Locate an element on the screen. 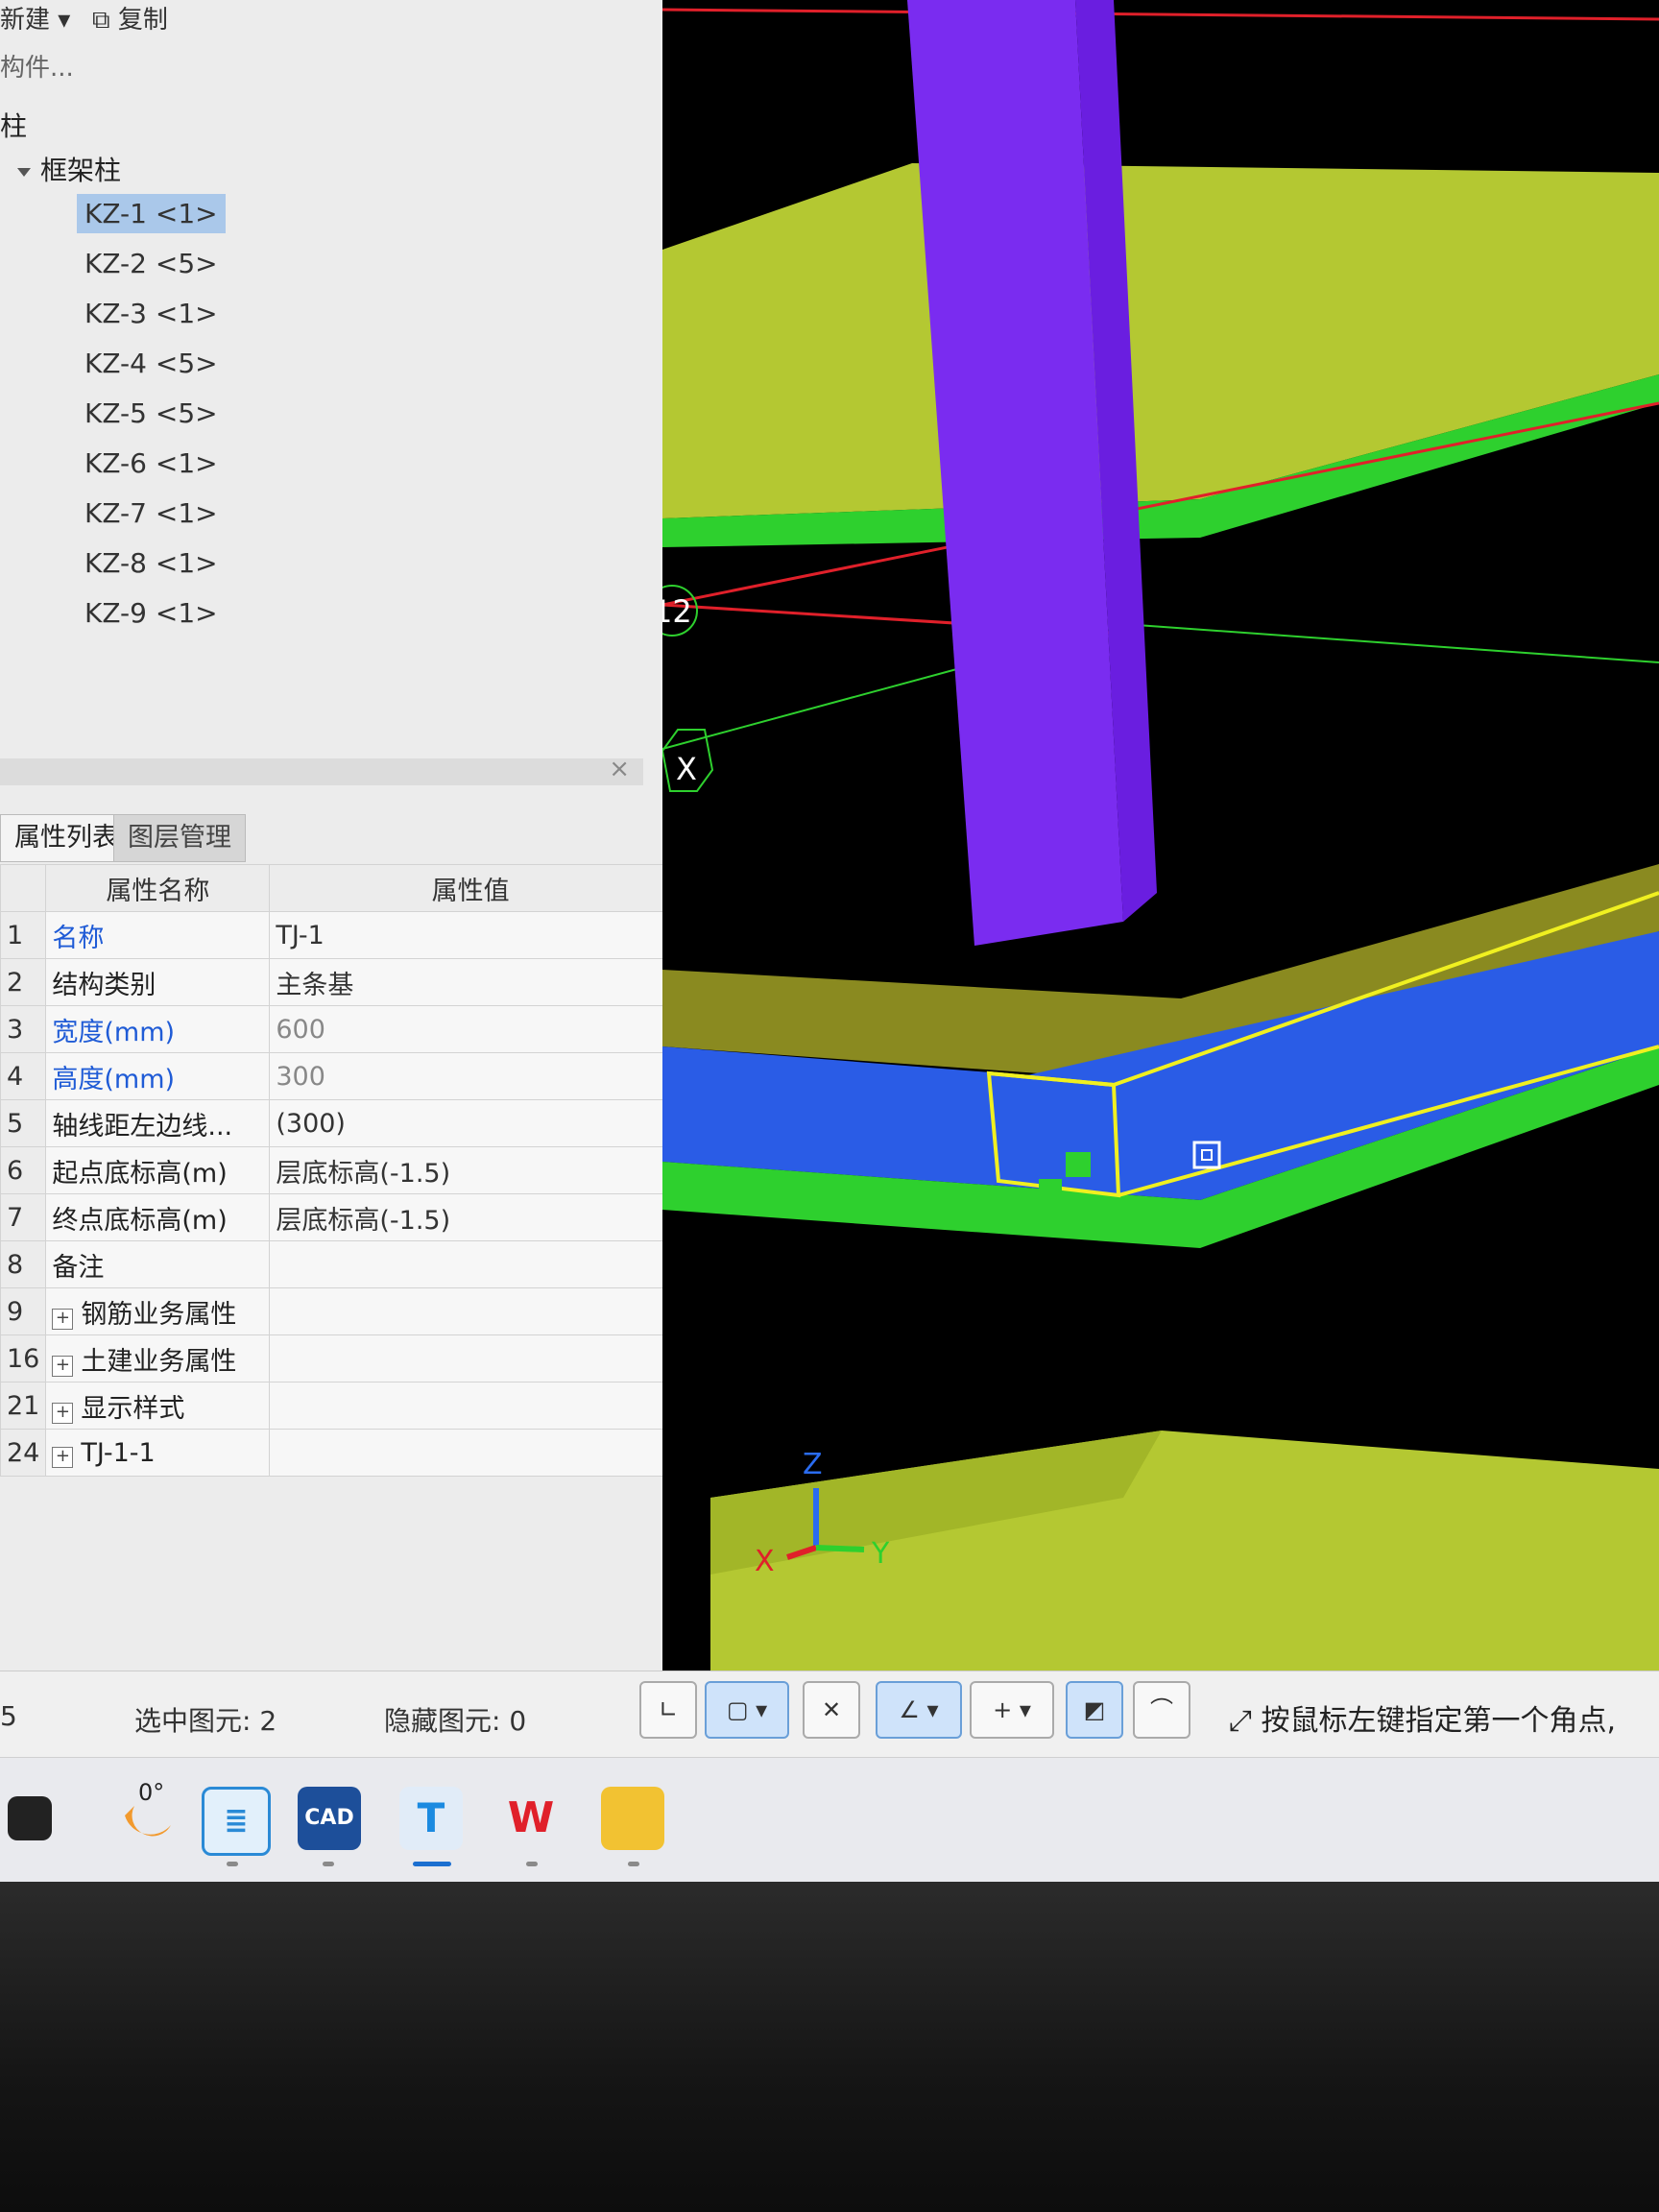 Image resolution: width=1659 pixels, height=2212 pixels. wps-icon: W is located at coordinates (531, 1819).